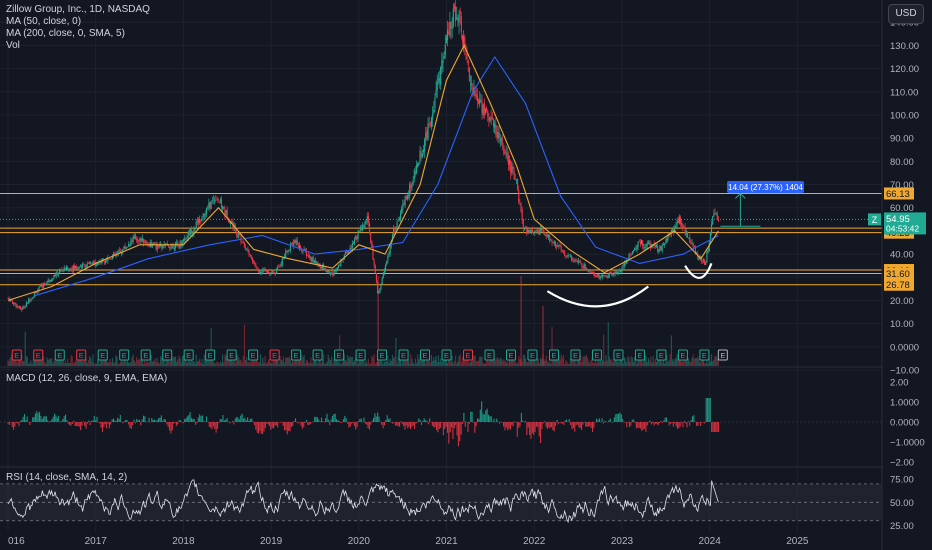 This screenshot has width=932, height=550. What do you see at coordinates (86, 379) in the screenshot?
I see `macd-legend: MACD (12, 26, close, 9, EMA, EMA)` at bounding box center [86, 379].